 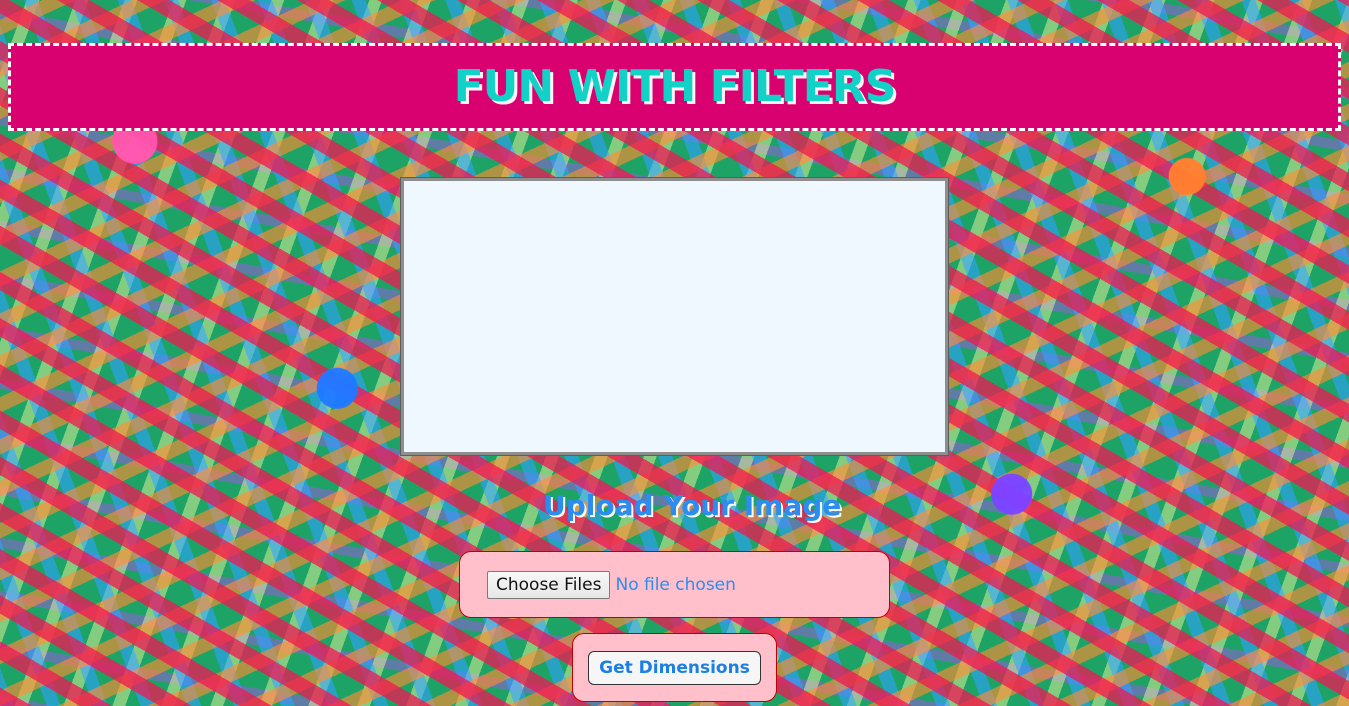 What do you see at coordinates (692, 505) in the screenshot?
I see `upload-heading: Upload Your Image` at bounding box center [692, 505].